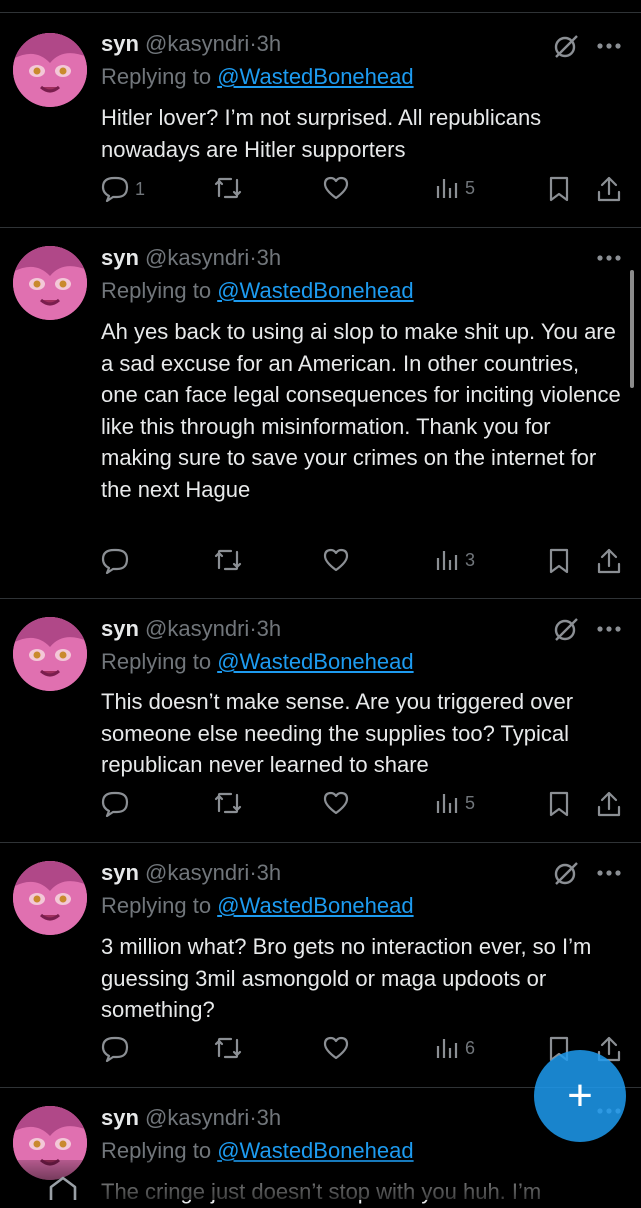  Describe the element at coordinates (632, 329) in the screenshot. I see `scrollbar-thumb` at that location.